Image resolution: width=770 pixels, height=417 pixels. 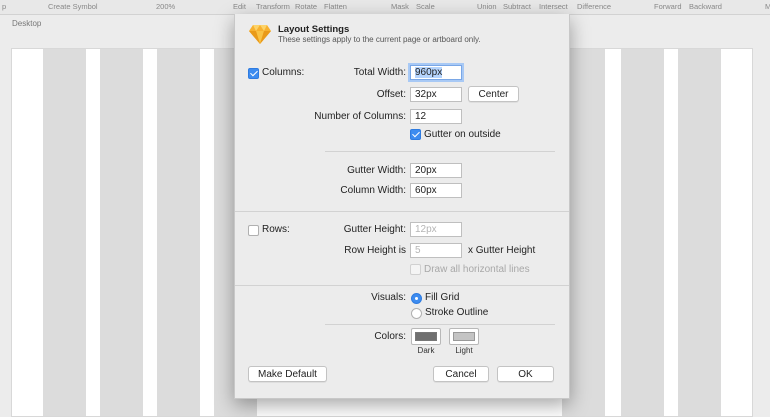 I want to click on light-color-swatch, so click(x=464, y=336).